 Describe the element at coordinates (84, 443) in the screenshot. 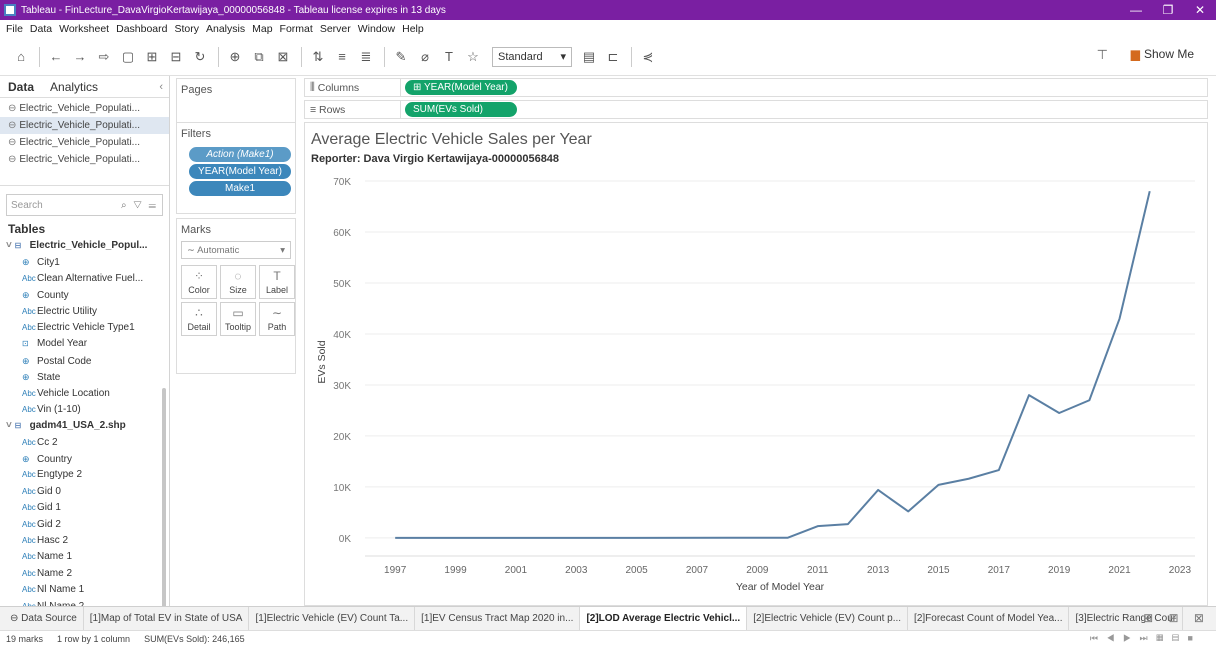

I see `field-item: AbcCc 2` at that location.